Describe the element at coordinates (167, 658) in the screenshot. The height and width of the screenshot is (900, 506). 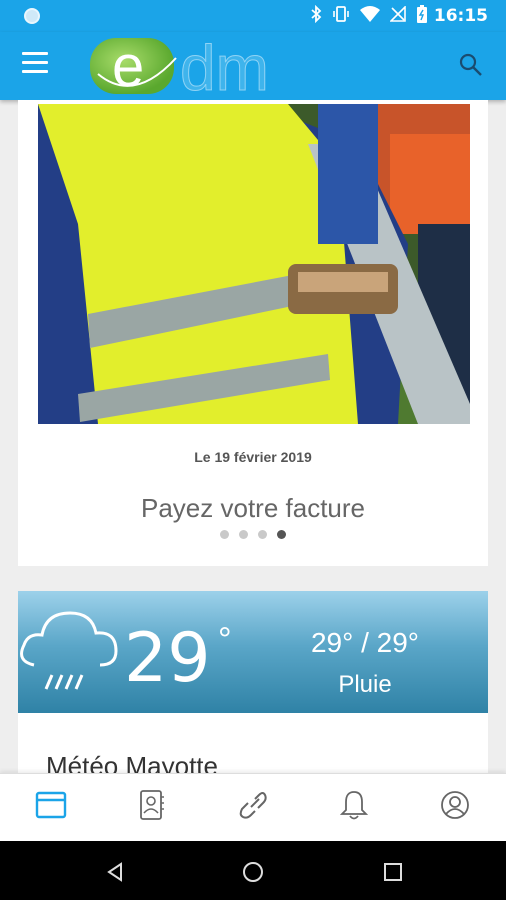
I see `current-temperature: 29` at that location.